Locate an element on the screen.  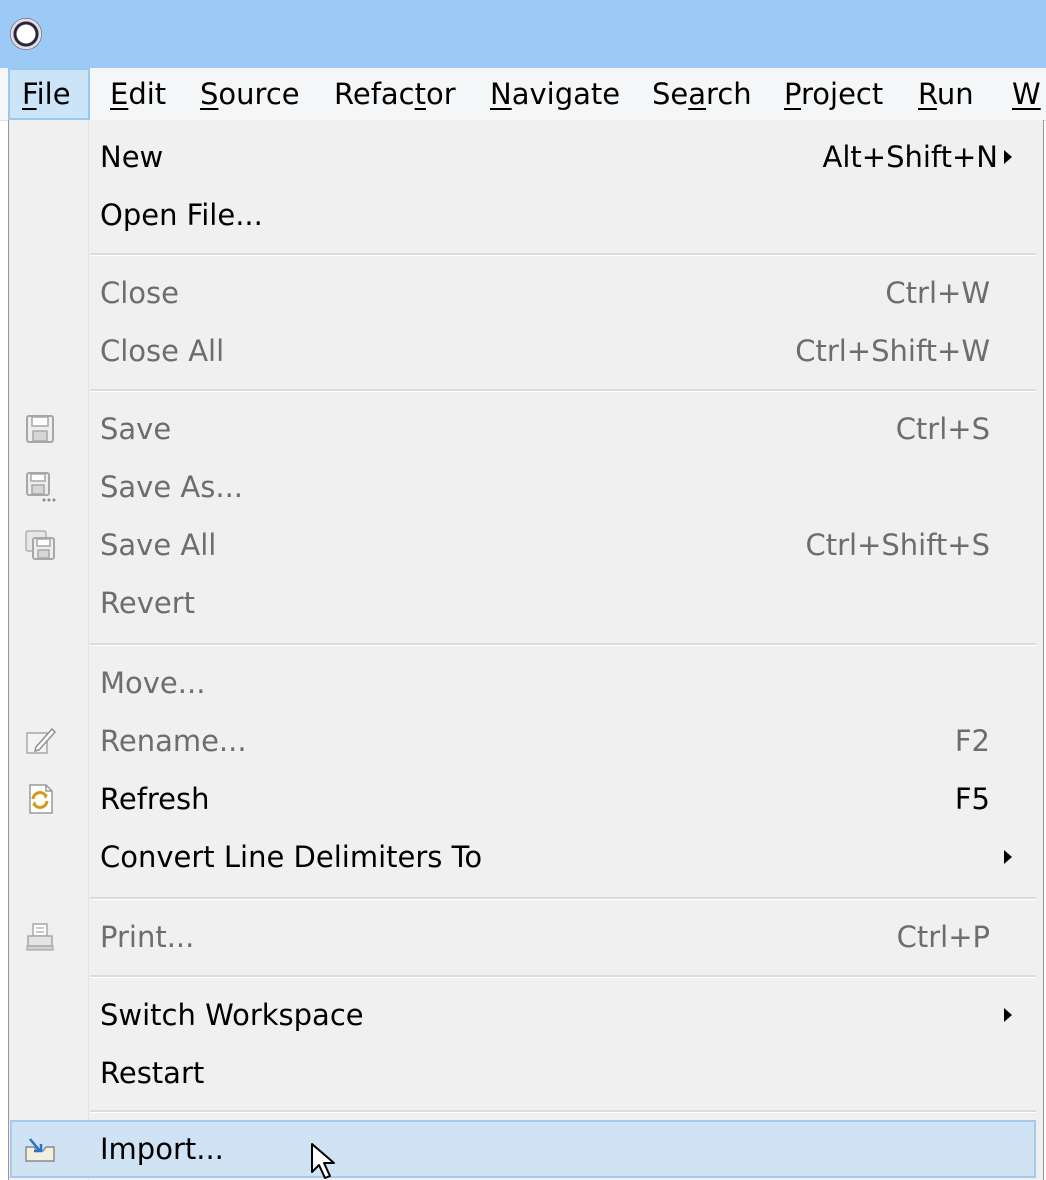
menu-item-convert-line-delimiters: Convert Line Delimiters To is located at coordinates (525, 857).